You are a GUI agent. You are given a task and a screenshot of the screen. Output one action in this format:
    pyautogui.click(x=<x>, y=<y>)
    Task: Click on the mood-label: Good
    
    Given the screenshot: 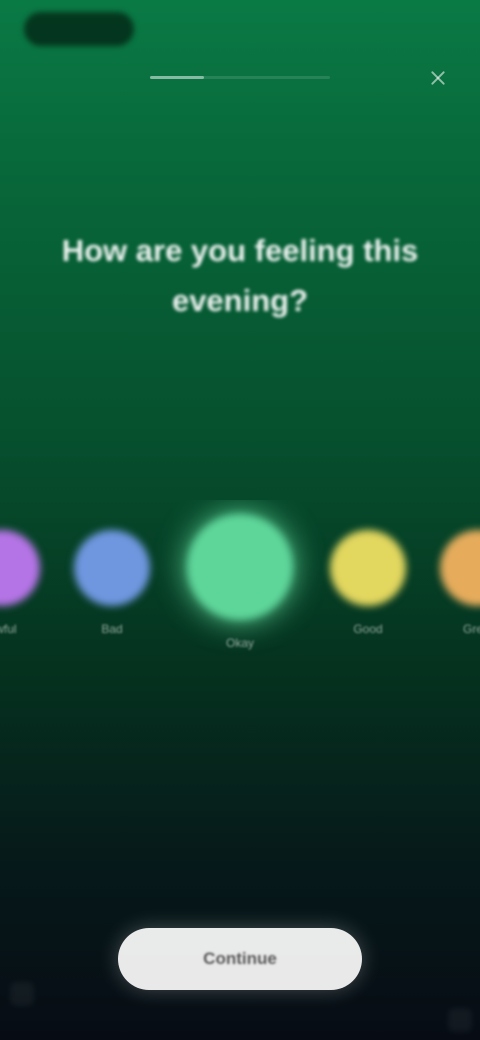 What is the action you would take?
    pyautogui.click(x=368, y=629)
    